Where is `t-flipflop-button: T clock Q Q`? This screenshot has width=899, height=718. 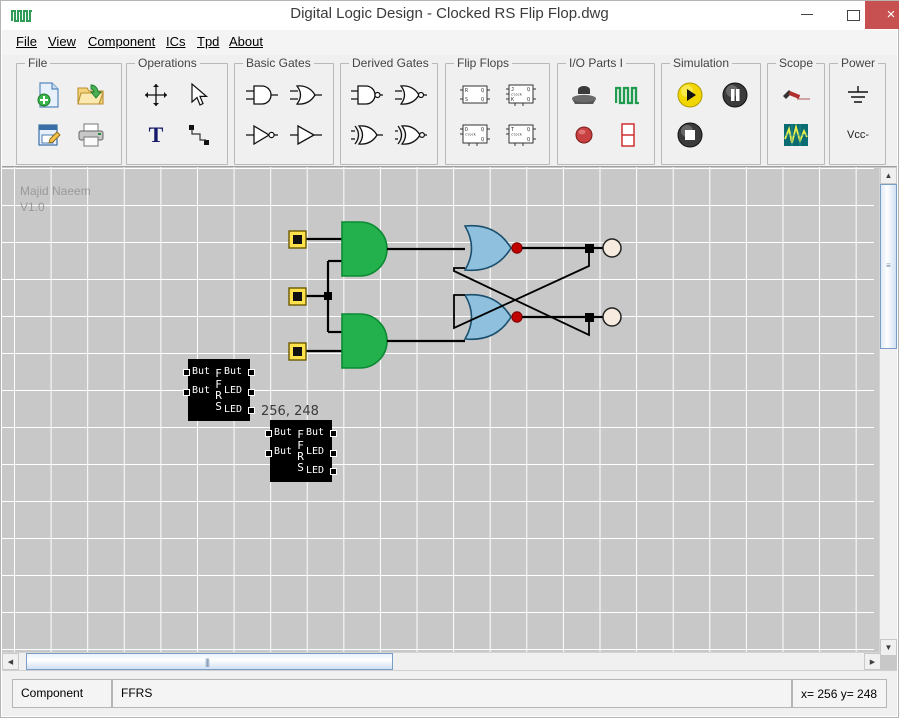
t-flipflop-button: T clock Q Q is located at coordinates (521, 135).